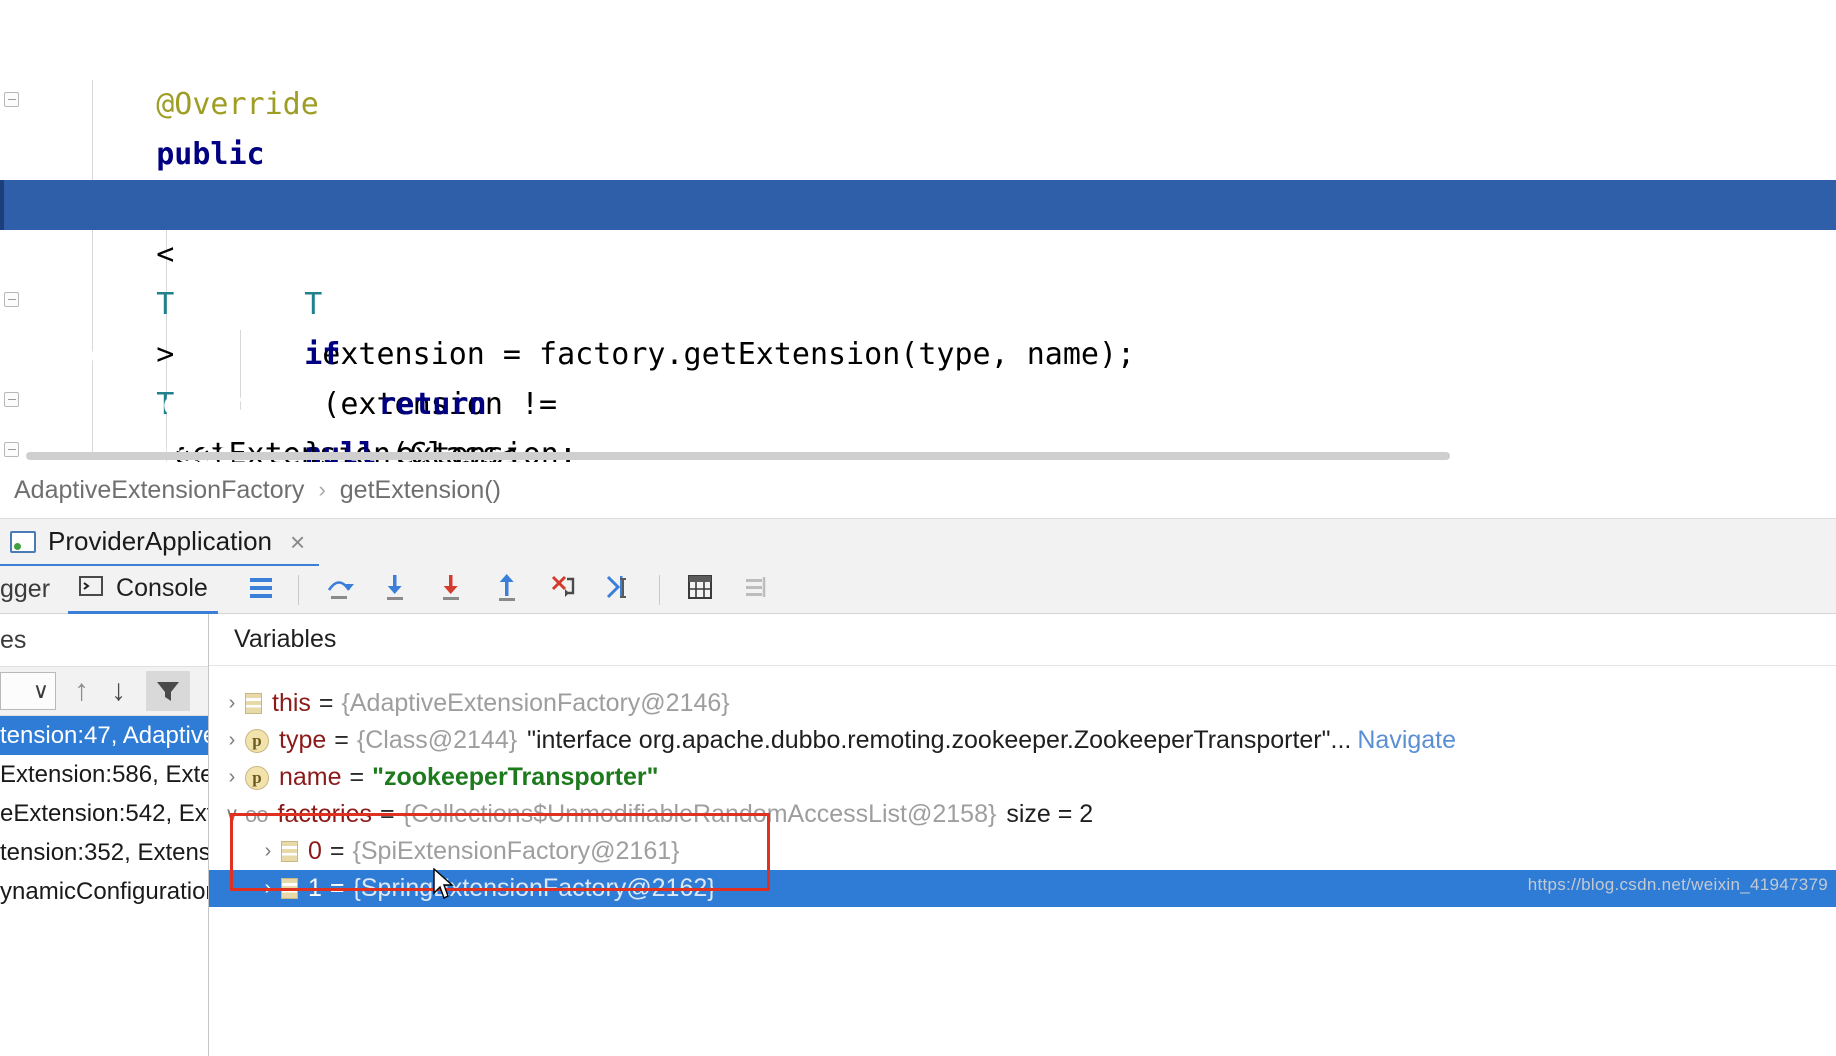 This screenshot has height=1056, width=1836. I want to click on run-to-cursor-icon, so click(619, 589).